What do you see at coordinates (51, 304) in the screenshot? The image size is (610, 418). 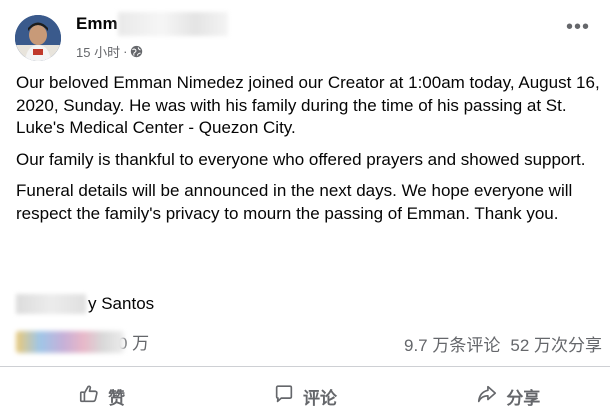 I see `redacted-signature-blur` at bounding box center [51, 304].